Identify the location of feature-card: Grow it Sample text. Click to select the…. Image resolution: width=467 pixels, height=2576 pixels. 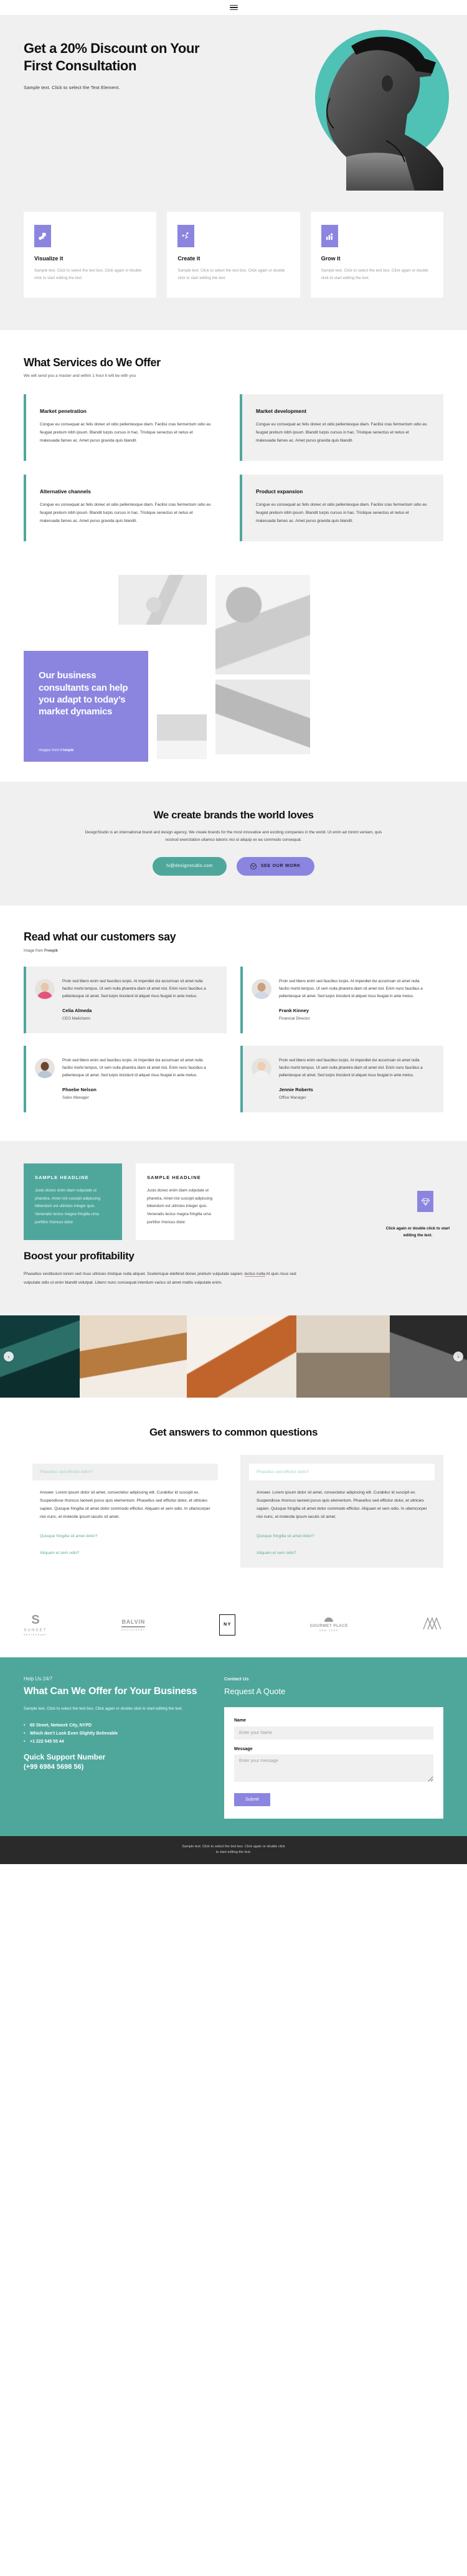
(376, 255).